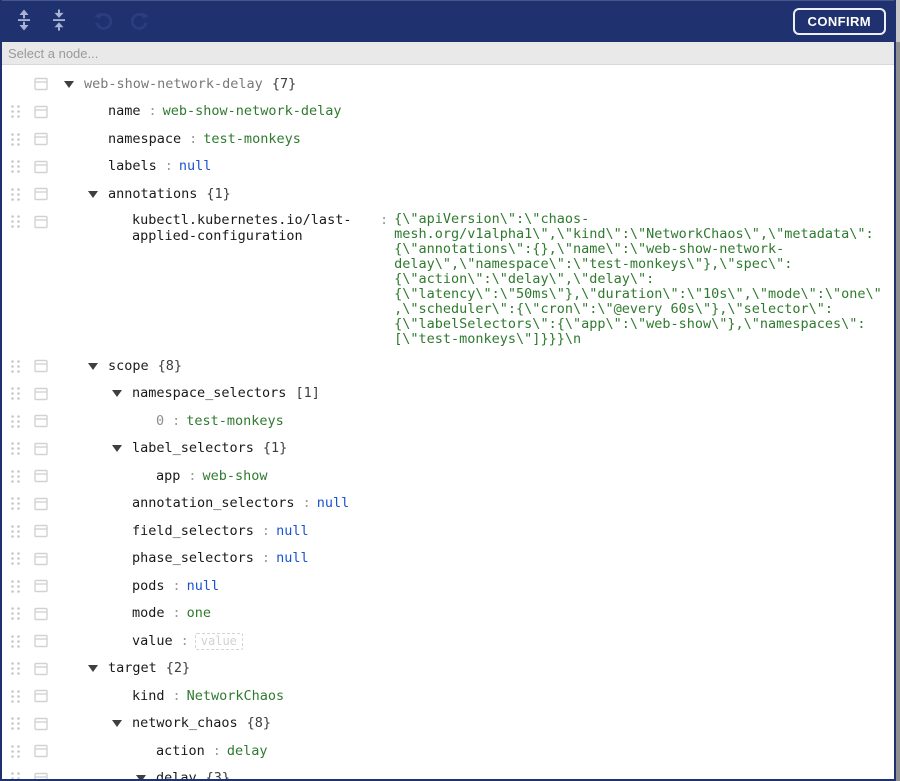 The height and width of the screenshot is (781, 900). What do you see at coordinates (124, 111) in the screenshot?
I see `field-name: name` at bounding box center [124, 111].